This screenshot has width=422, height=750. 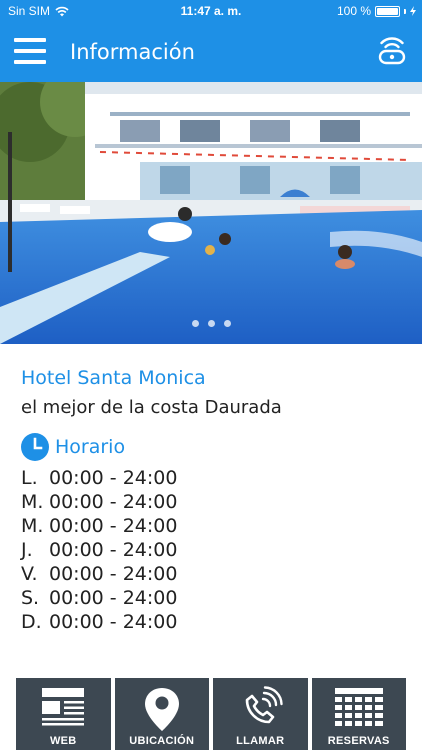 I want to click on schedule-row: J. 00:00 - 24:00, so click(x=99, y=550).